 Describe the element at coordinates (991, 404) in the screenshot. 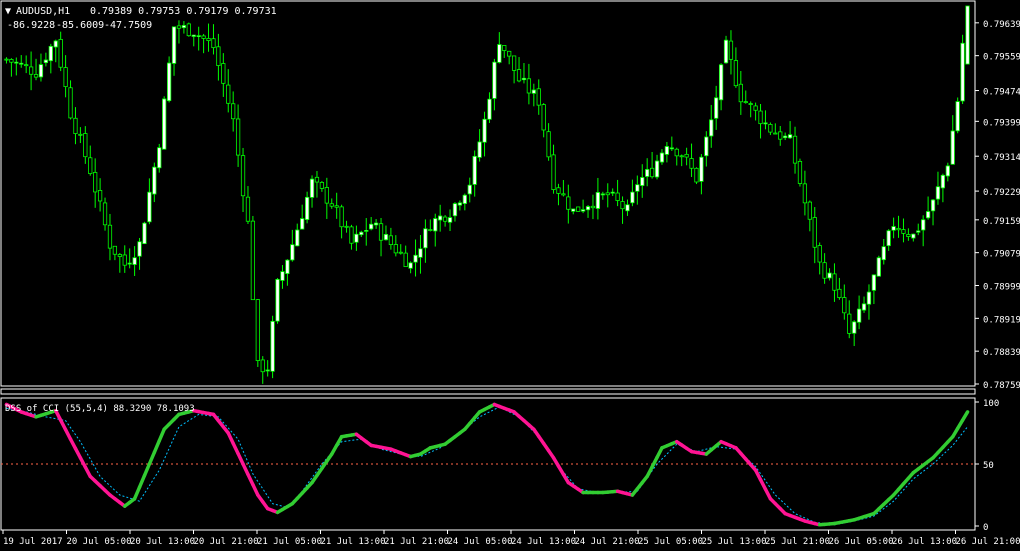

I see `indicator-tick-label: 100` at that location.